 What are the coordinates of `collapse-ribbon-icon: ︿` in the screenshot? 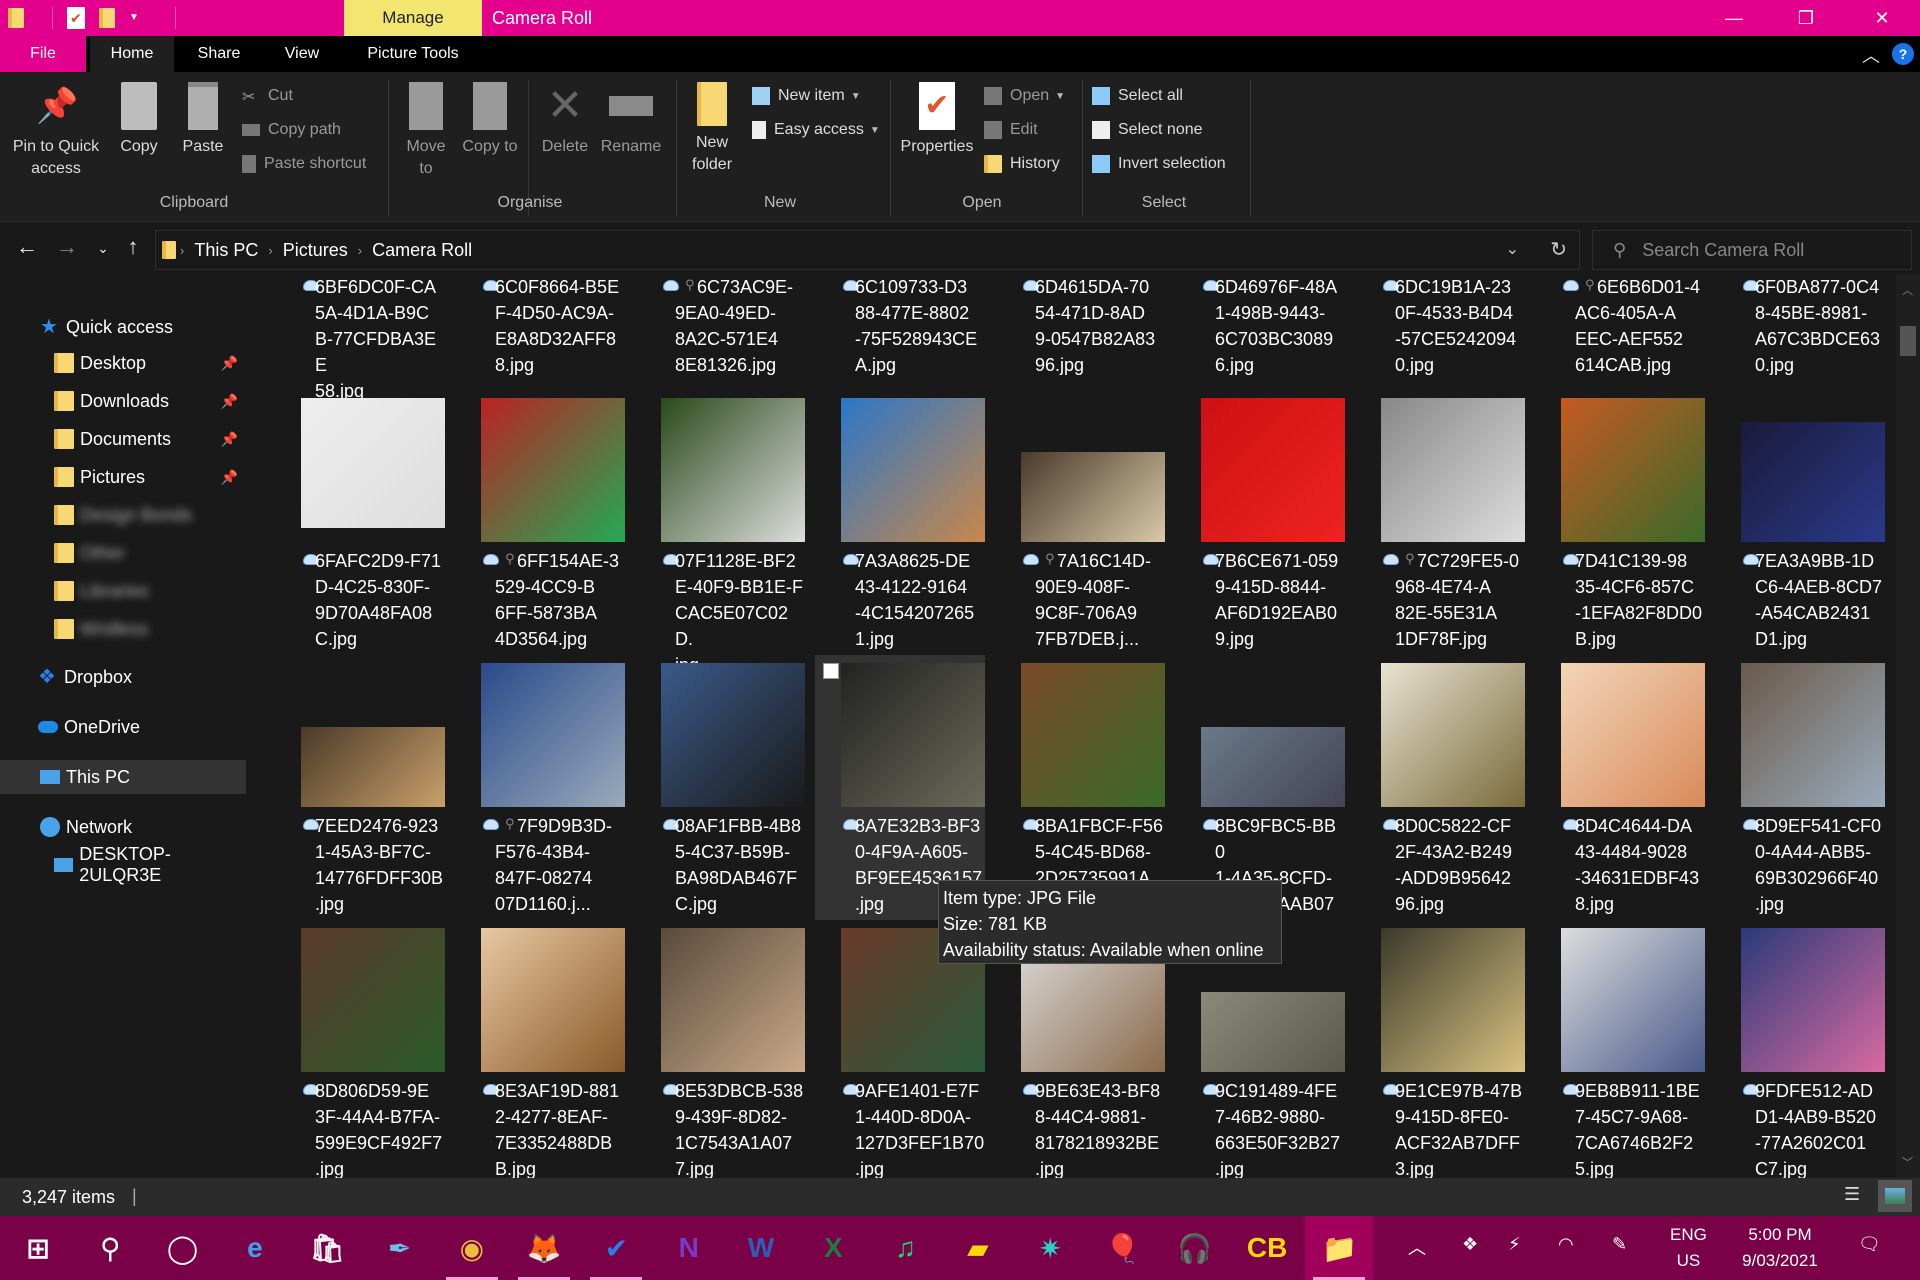 It's located at (1871, 55).